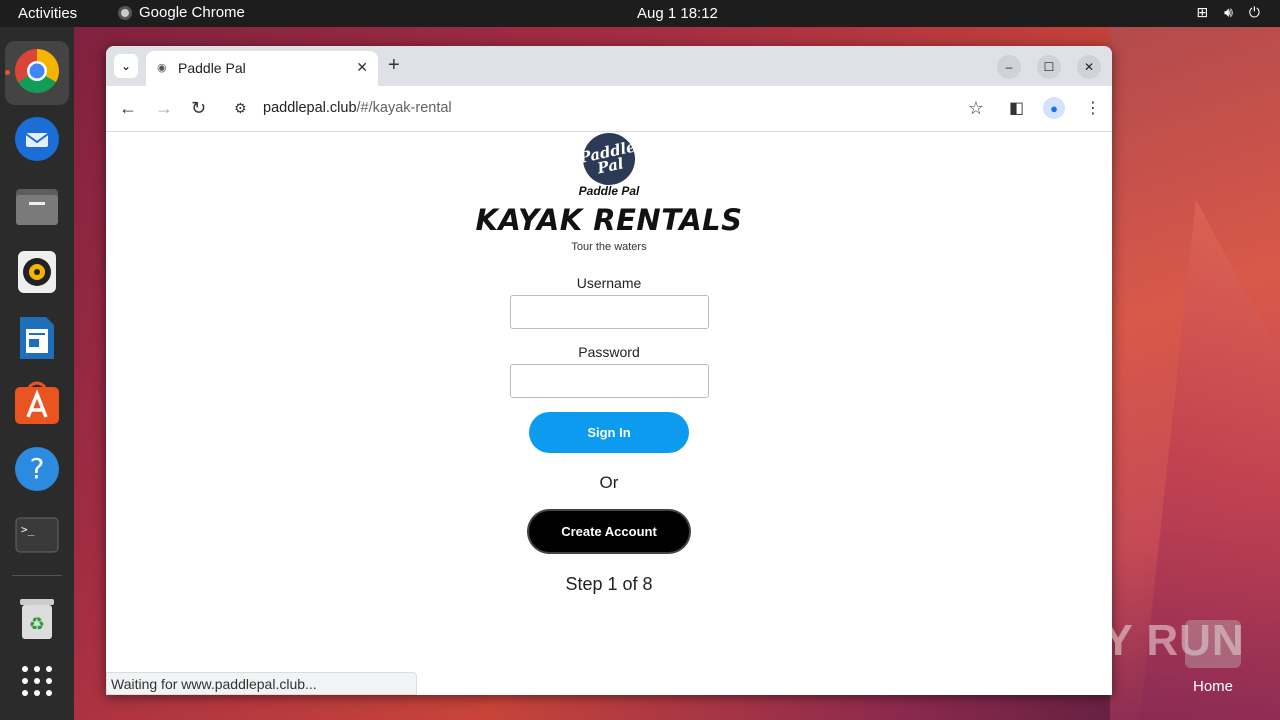  What do you see at coordinates (162, 68) in the screenshot?
I see `loading-favicon-icon: ◉` at bounding box center [162, 68].